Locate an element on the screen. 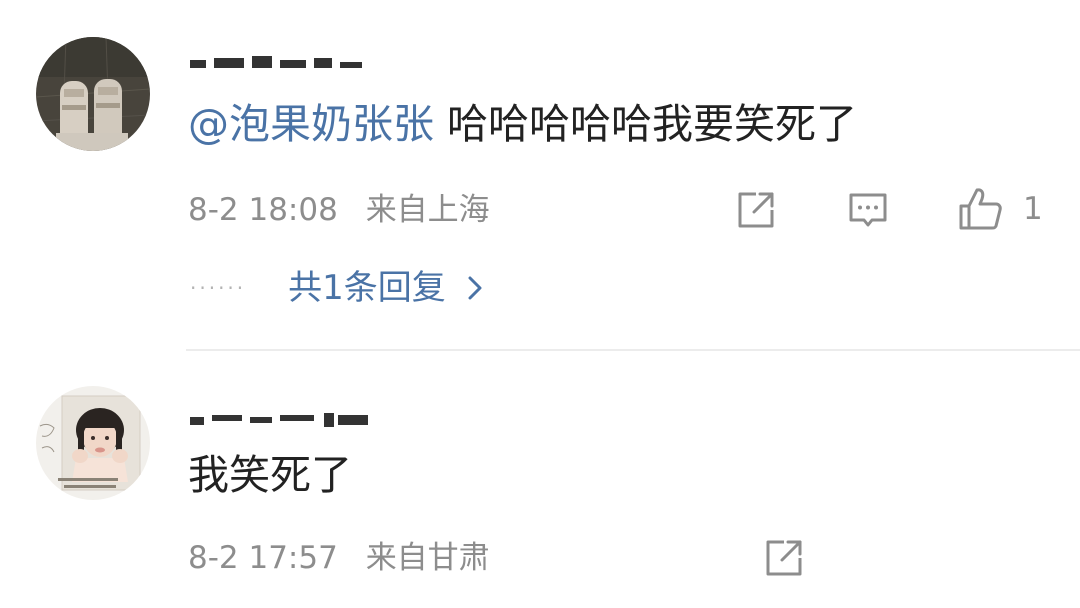 This screenshot has width=1080, height=608. thumbs-up-icon is located at coordinates (980, 209).